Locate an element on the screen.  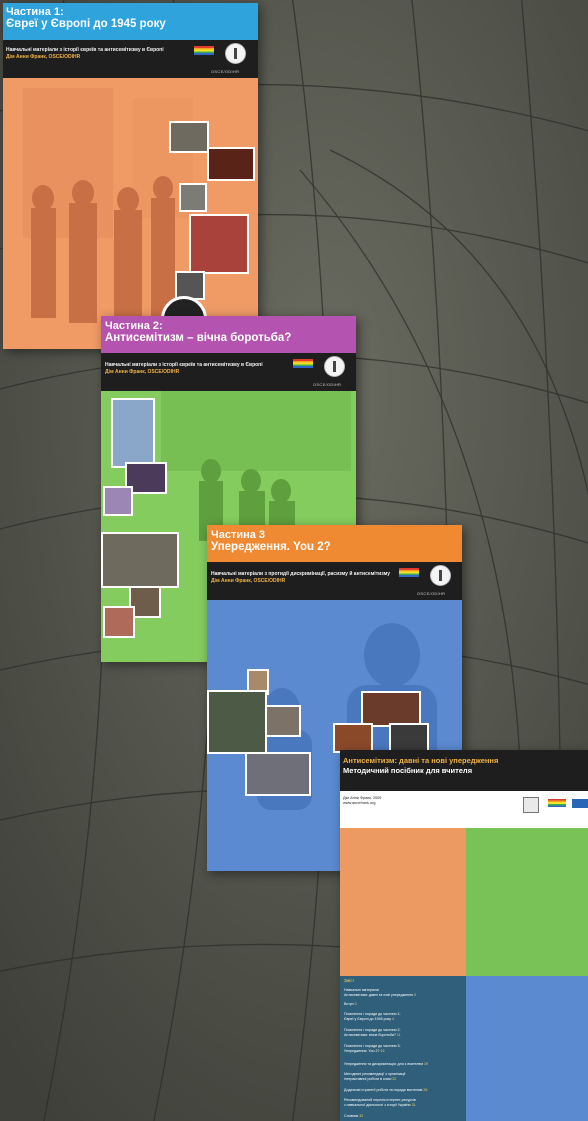
publisher-info: Дім Анни Франк, 2009 www.annefrank.org is located at coordinates (362, 801).